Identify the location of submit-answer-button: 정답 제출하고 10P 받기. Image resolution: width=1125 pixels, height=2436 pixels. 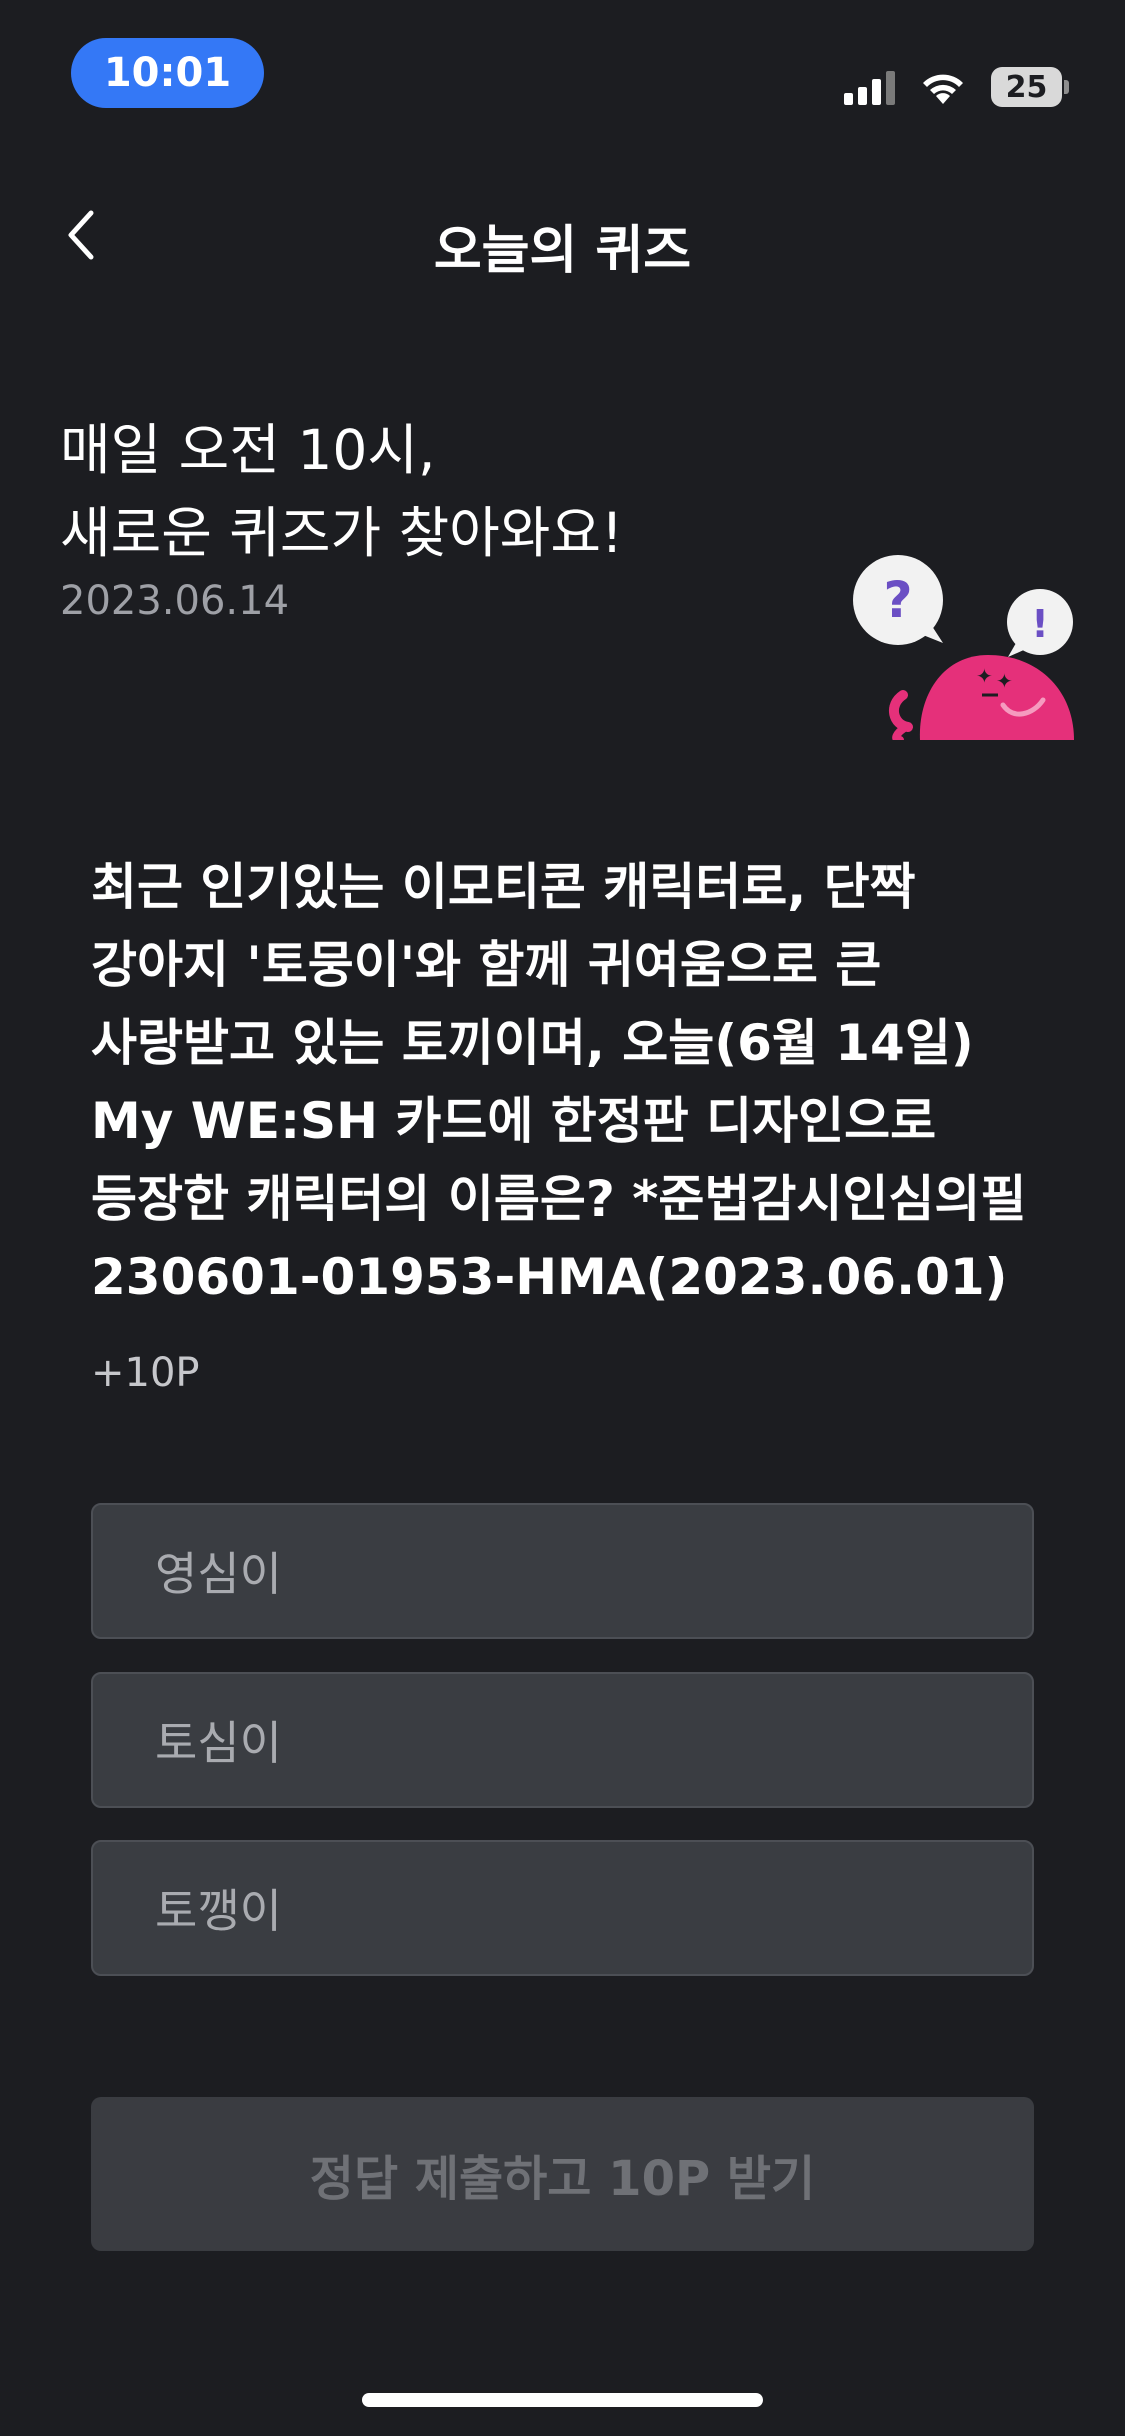
(562, 2174).